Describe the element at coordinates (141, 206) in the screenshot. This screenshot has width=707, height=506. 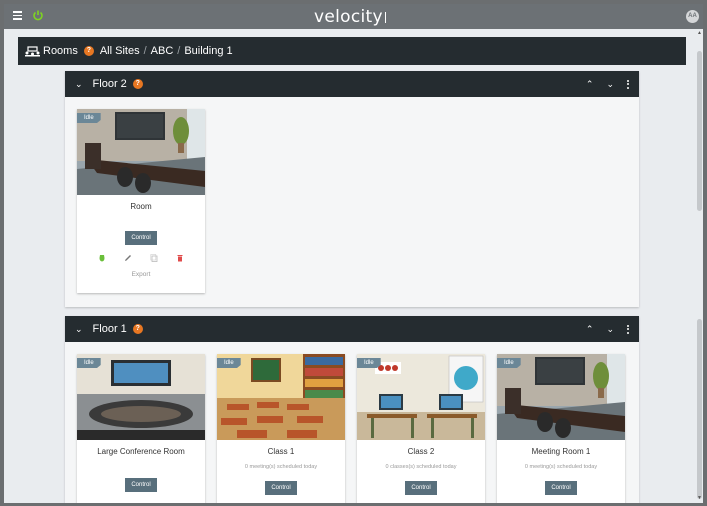
I see `room-name: Room` at that location.